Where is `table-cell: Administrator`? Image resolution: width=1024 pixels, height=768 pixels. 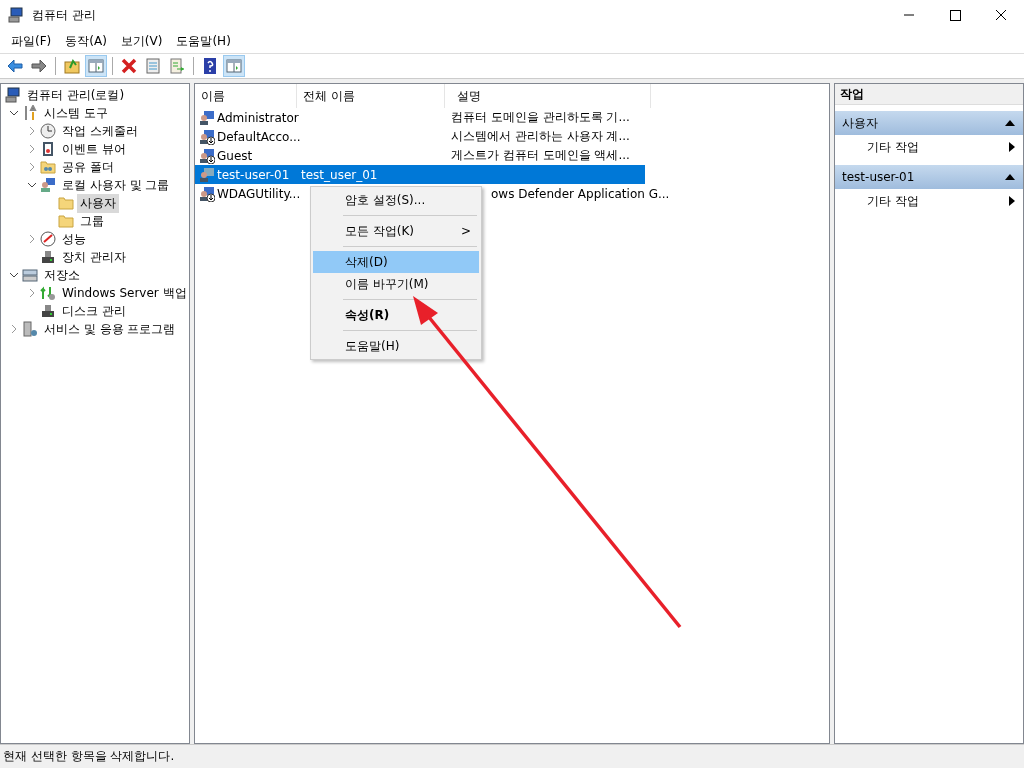 table-cell: Administrator is located at coordinates (258, 117).